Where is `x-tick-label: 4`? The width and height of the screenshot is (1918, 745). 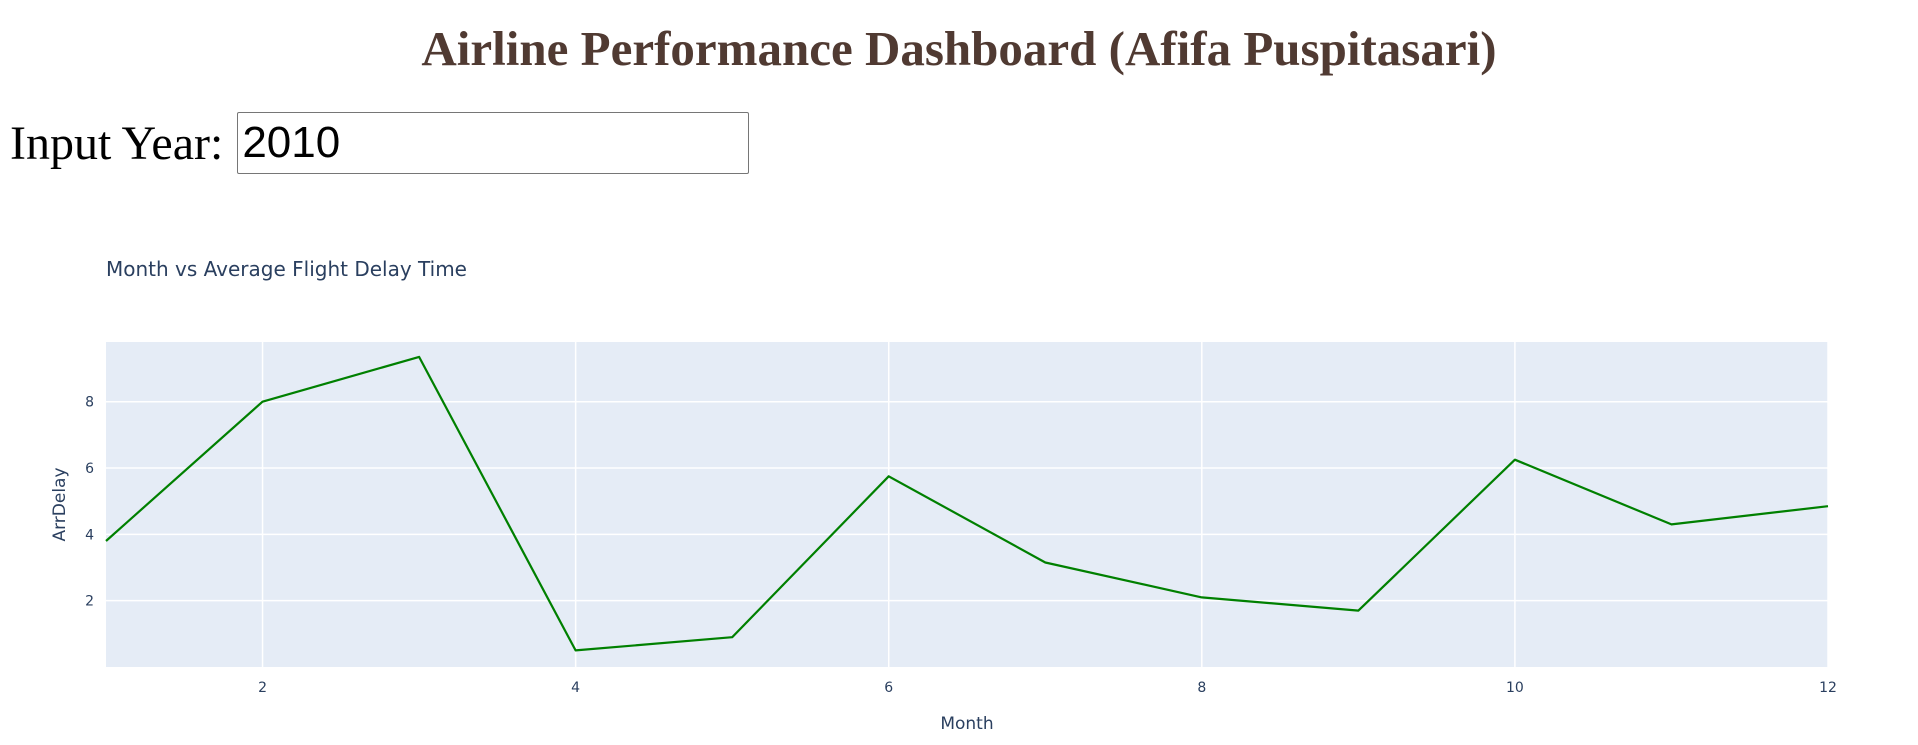 x-tick-label: 4 is located at coordinates (575, 688).